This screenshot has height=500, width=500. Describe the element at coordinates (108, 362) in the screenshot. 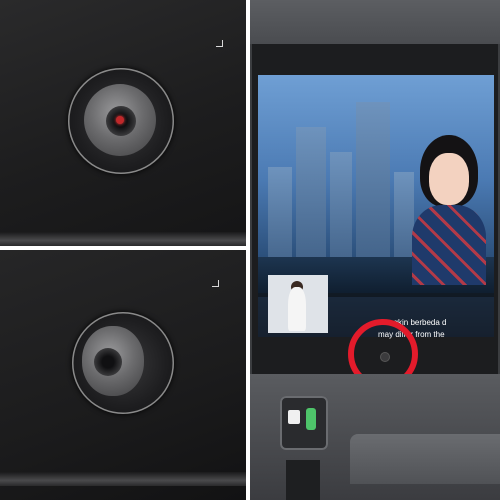

I see `camera-lens` at that location.